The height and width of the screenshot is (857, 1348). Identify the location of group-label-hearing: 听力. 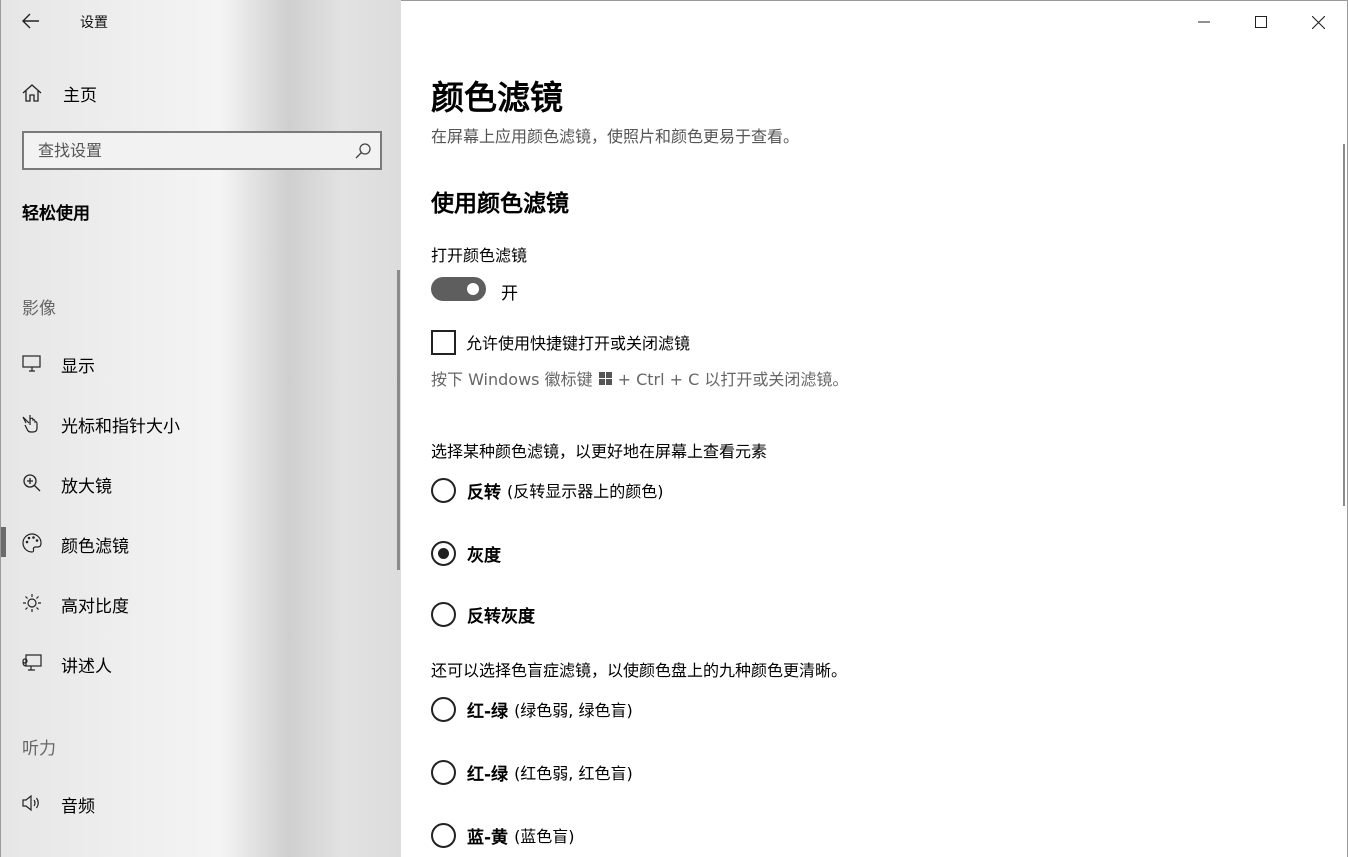
(39, 749).